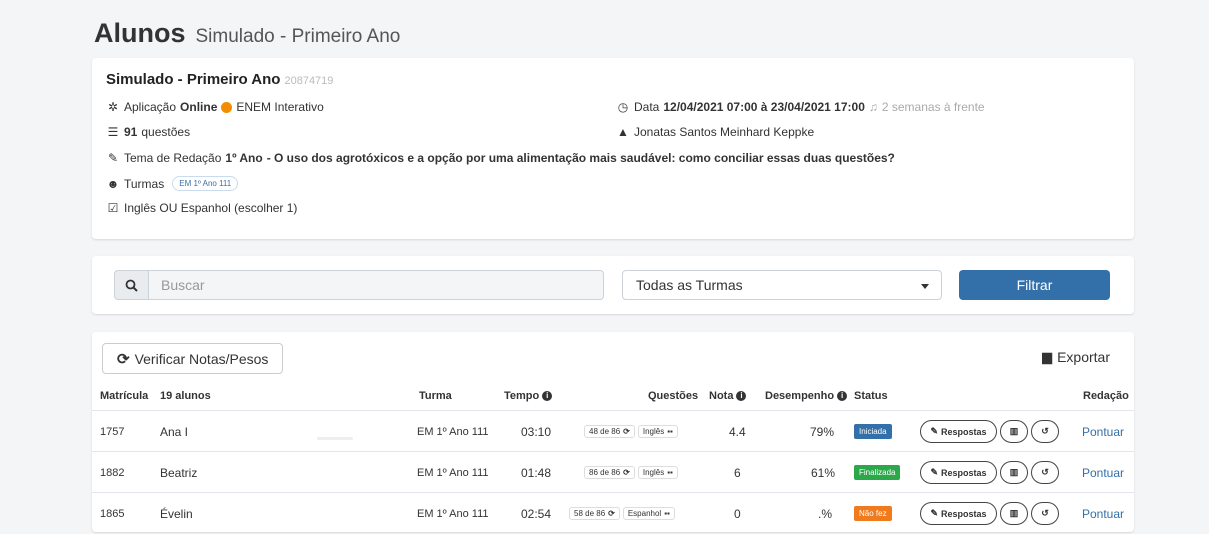 Image resolution: width=1209 pixels, height=534 pixels. I want to click on search-group, so click(359, 285).